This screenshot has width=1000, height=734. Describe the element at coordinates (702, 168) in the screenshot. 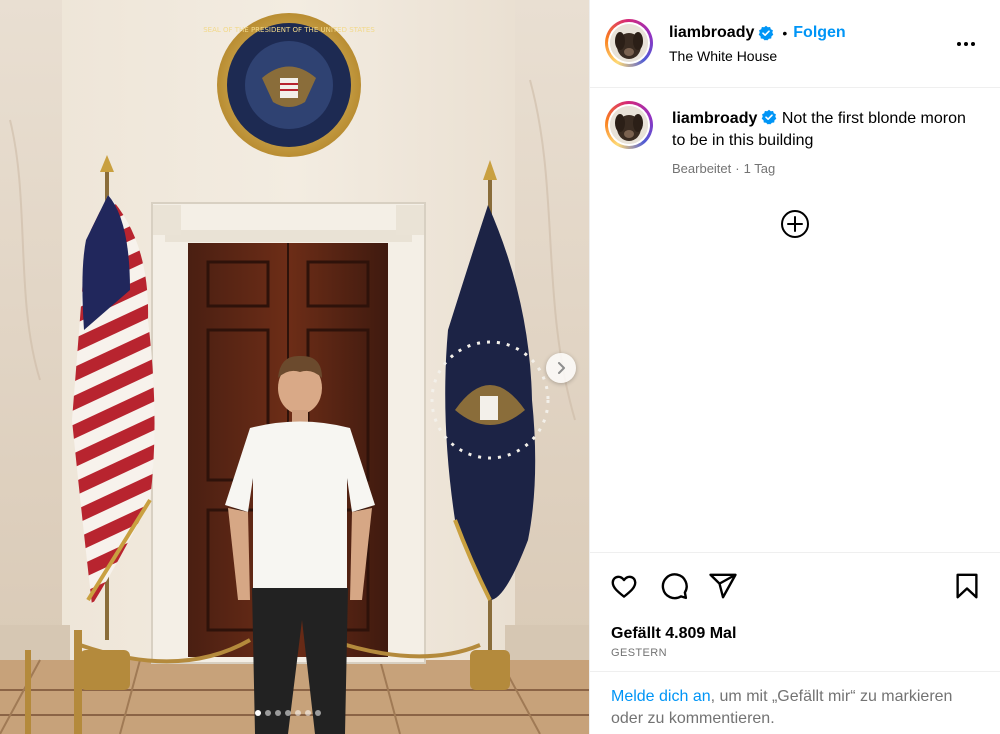

I see `edited-label: Bearbeitet` at that location.